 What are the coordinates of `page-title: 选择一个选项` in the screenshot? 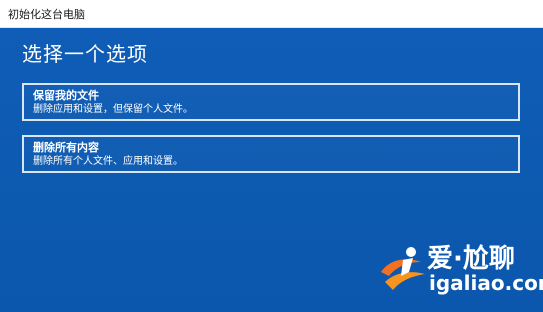 It's located at (85, 54).